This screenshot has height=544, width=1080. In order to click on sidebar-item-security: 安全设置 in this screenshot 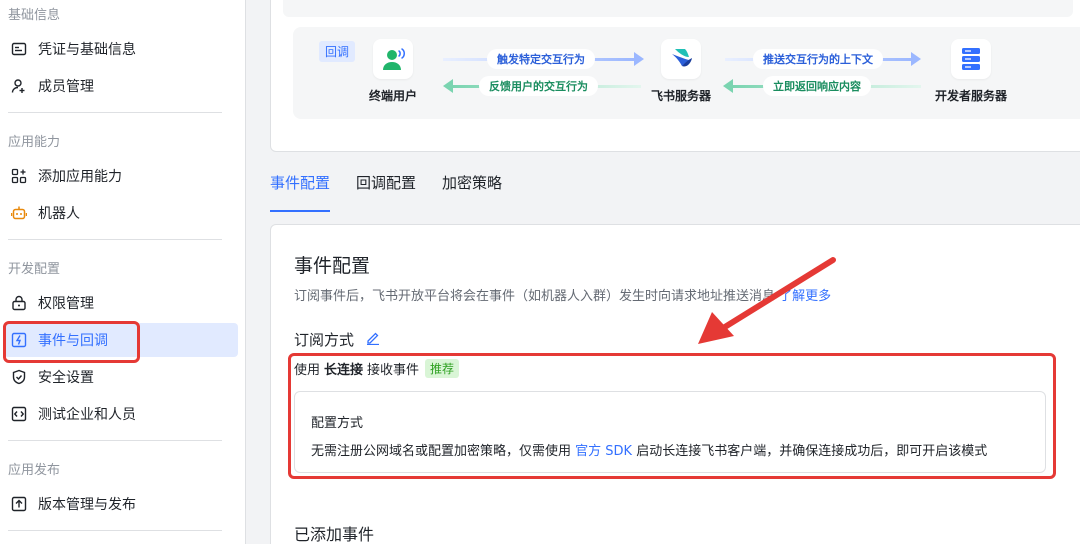, I will do `click(121, 377)`.